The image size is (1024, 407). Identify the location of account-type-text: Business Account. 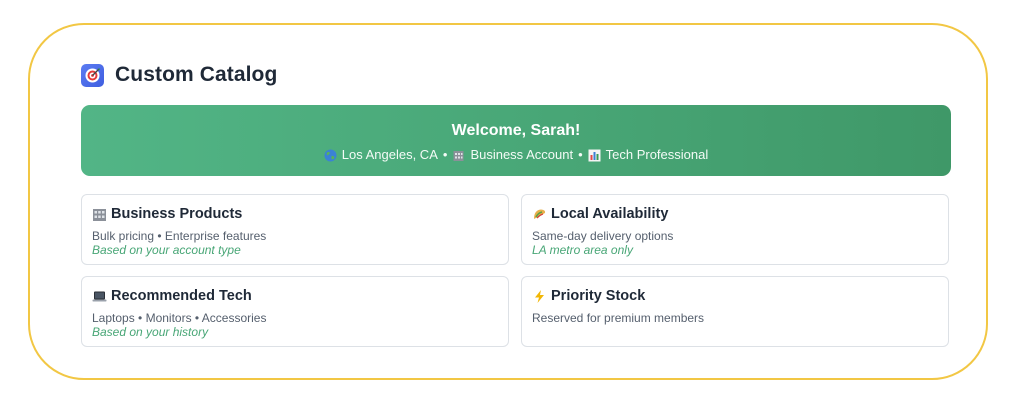
(522, 154).